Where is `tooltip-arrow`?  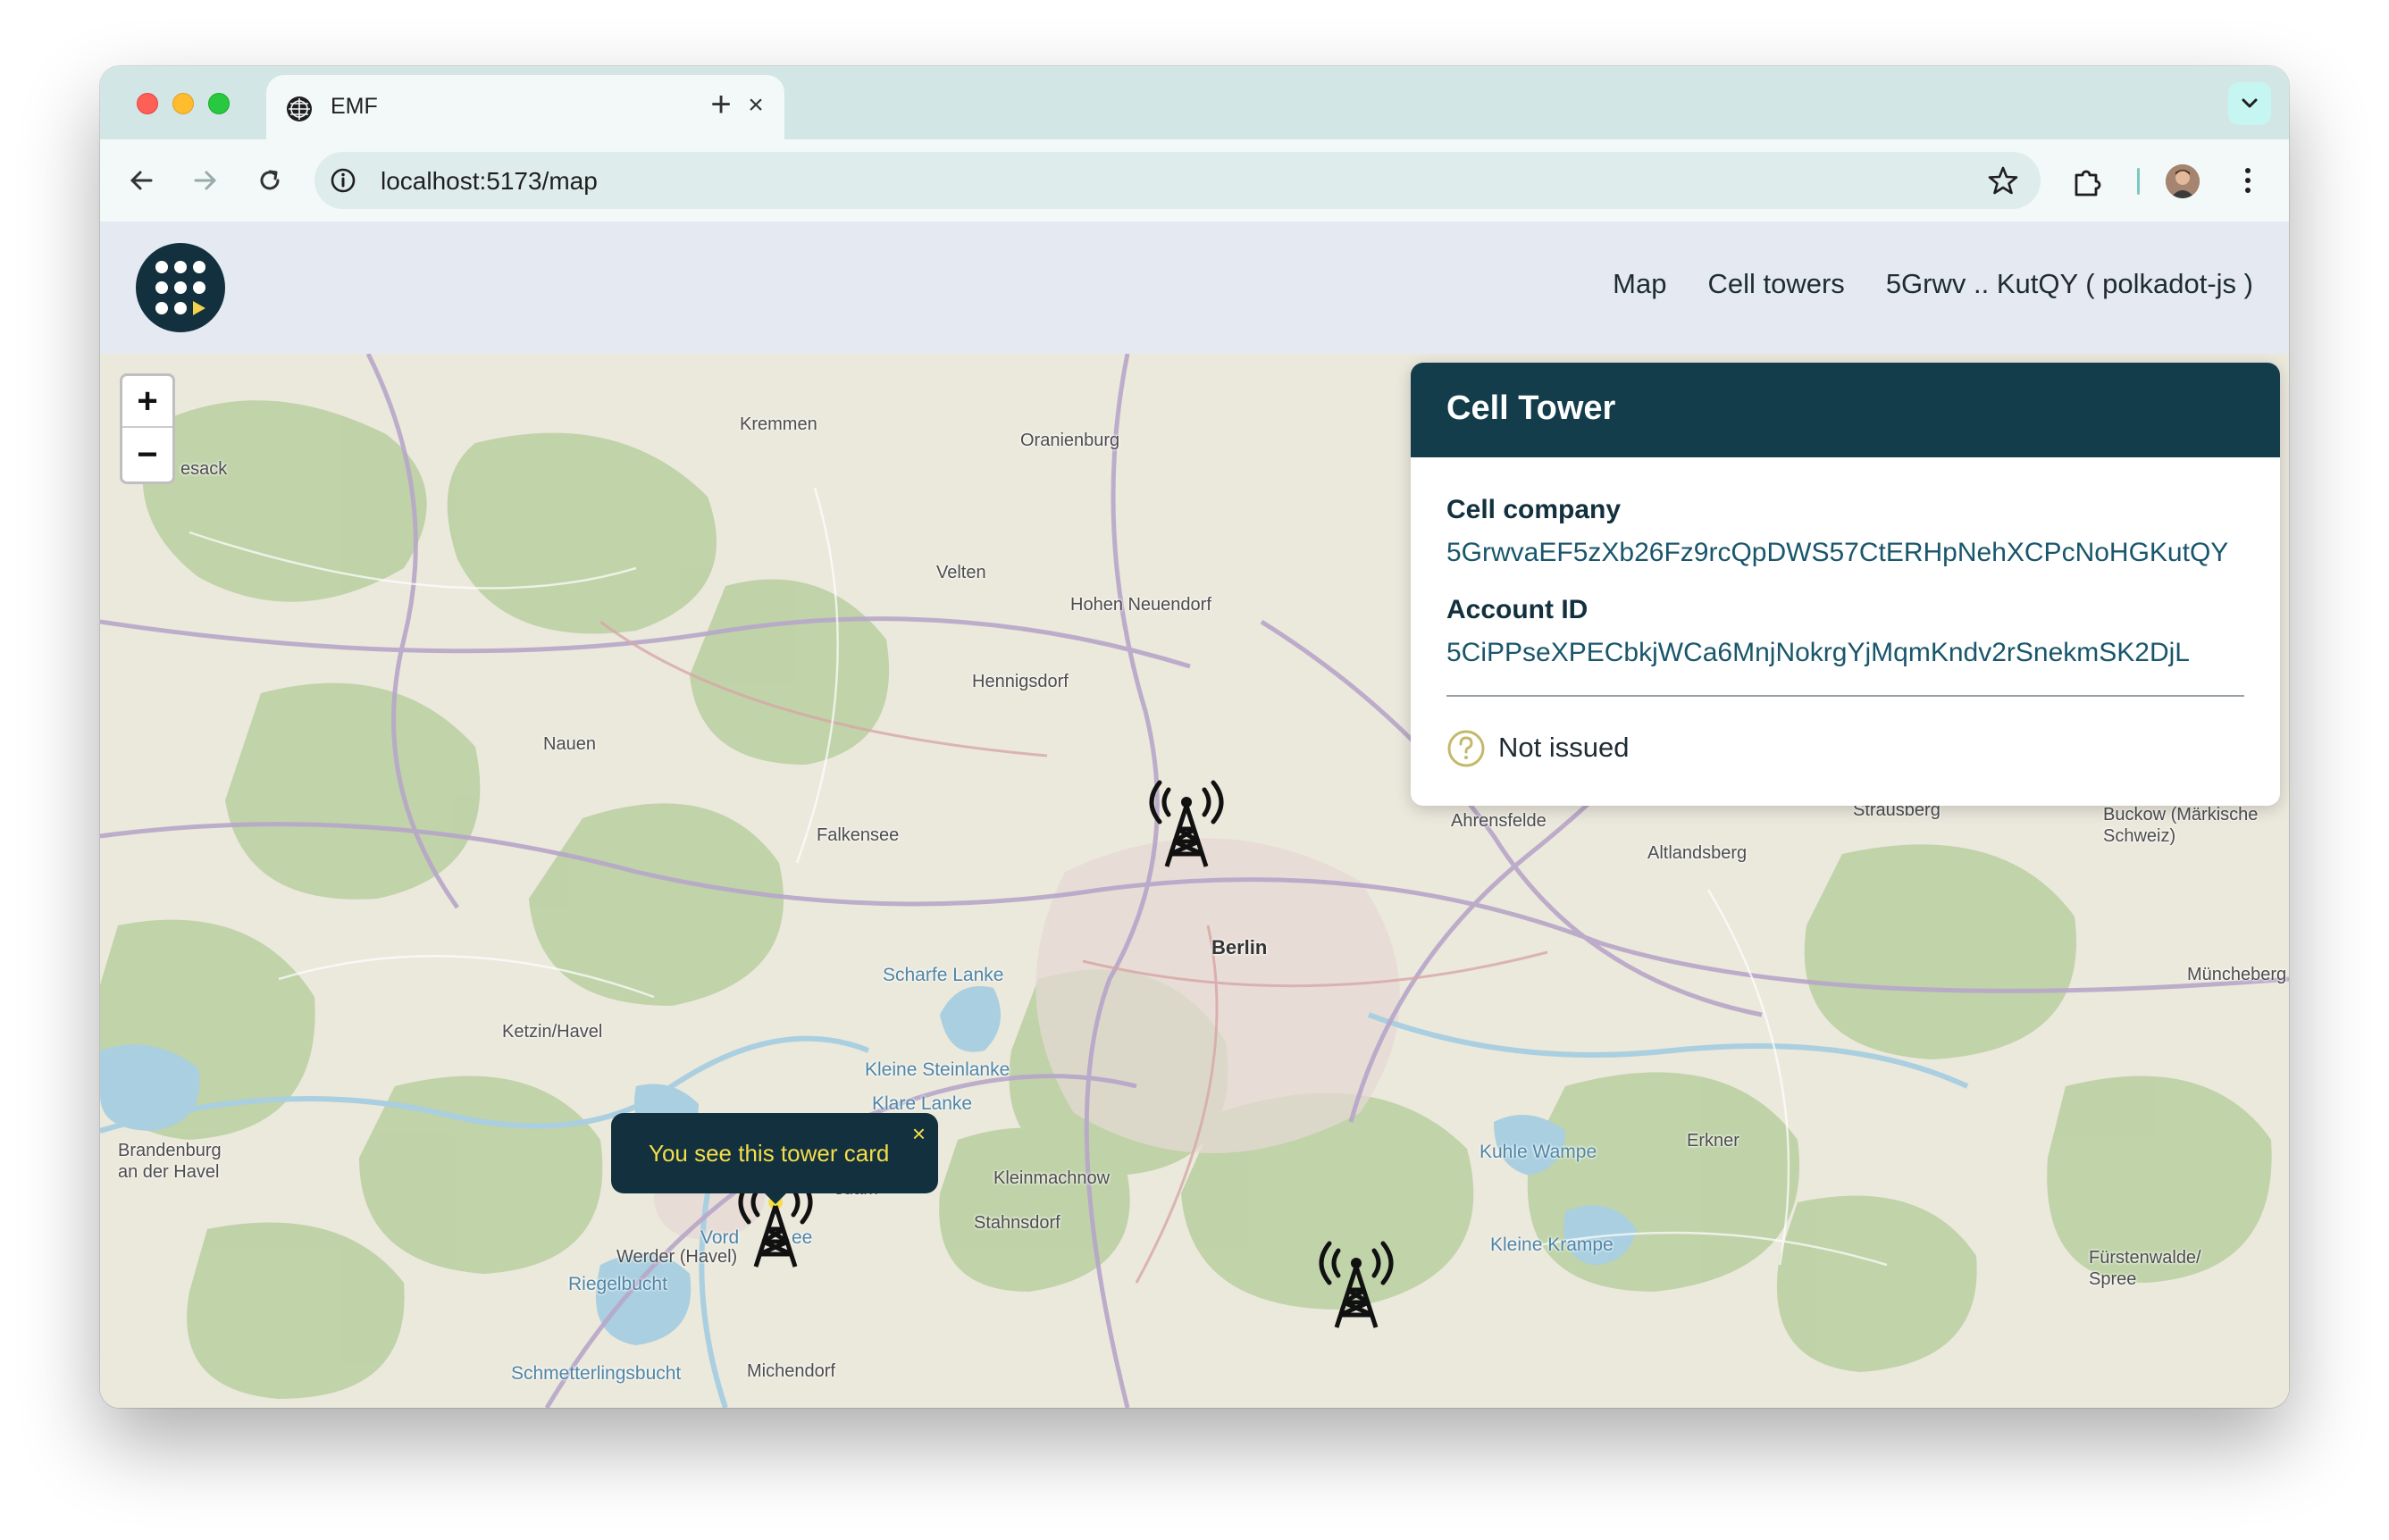
tooltip-arrow is located at coordinates (775, 1198).